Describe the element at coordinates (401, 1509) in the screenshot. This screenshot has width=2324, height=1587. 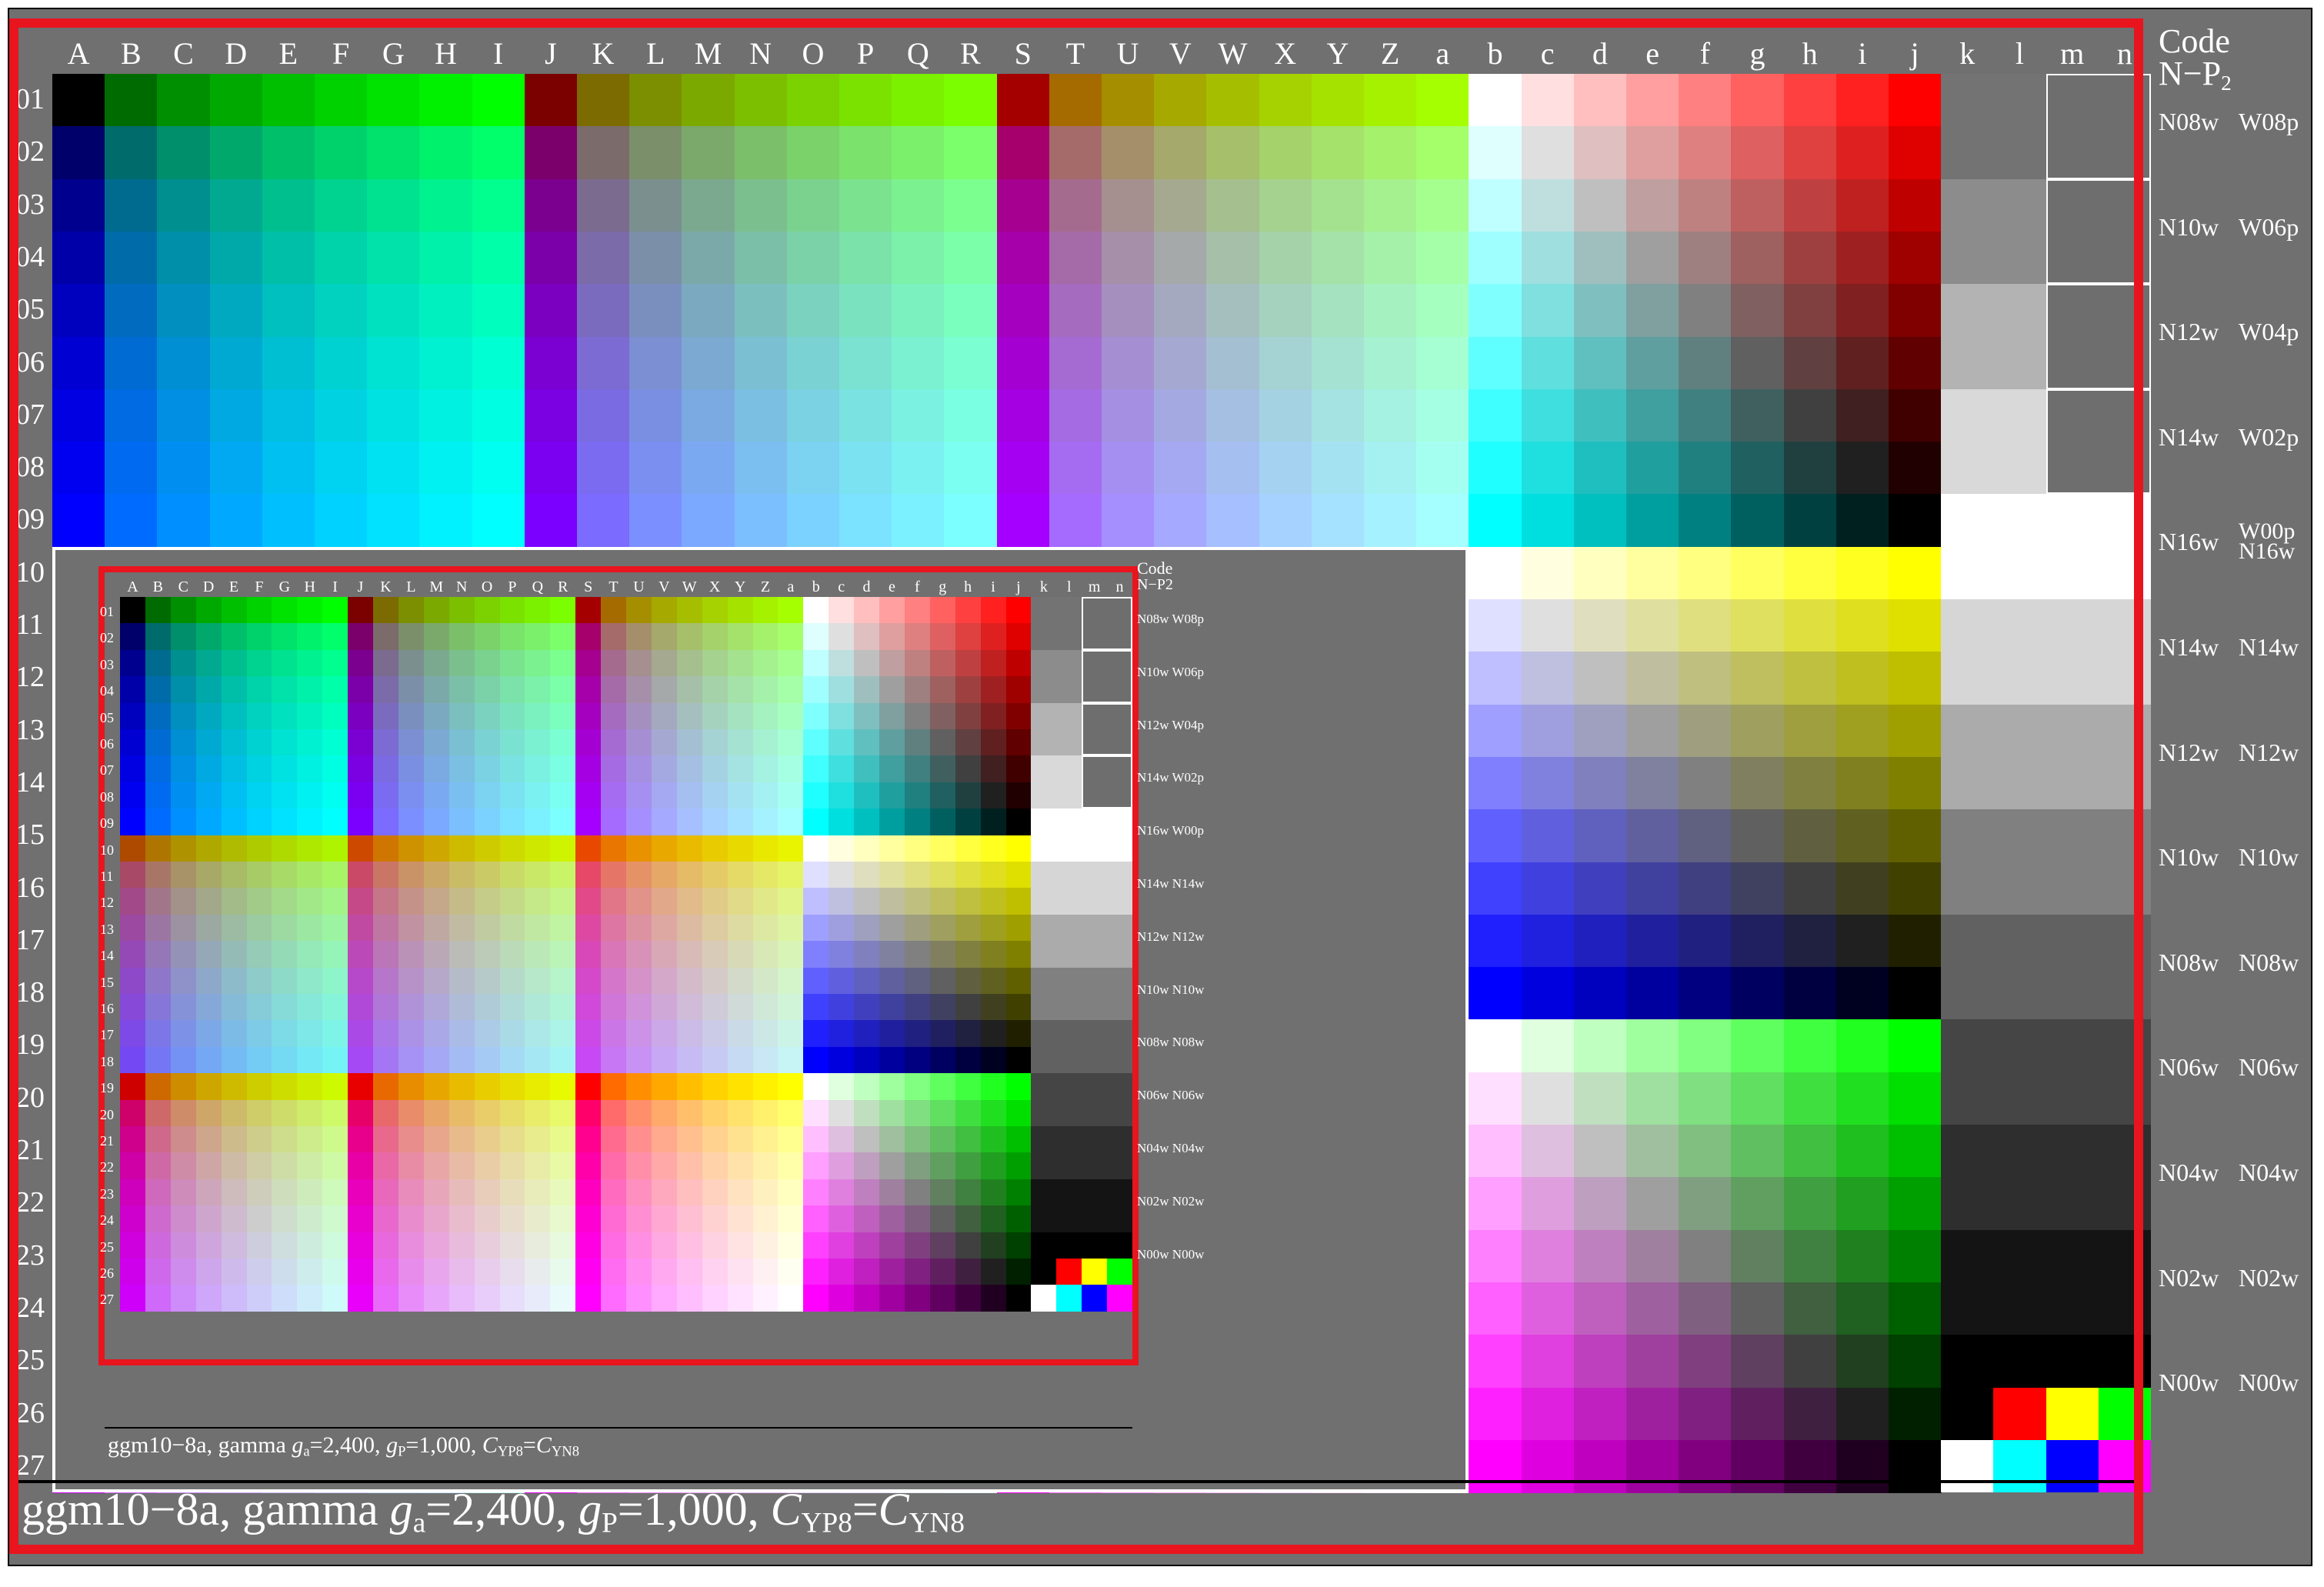
I see `caption-ga-symbol: g` at that location.